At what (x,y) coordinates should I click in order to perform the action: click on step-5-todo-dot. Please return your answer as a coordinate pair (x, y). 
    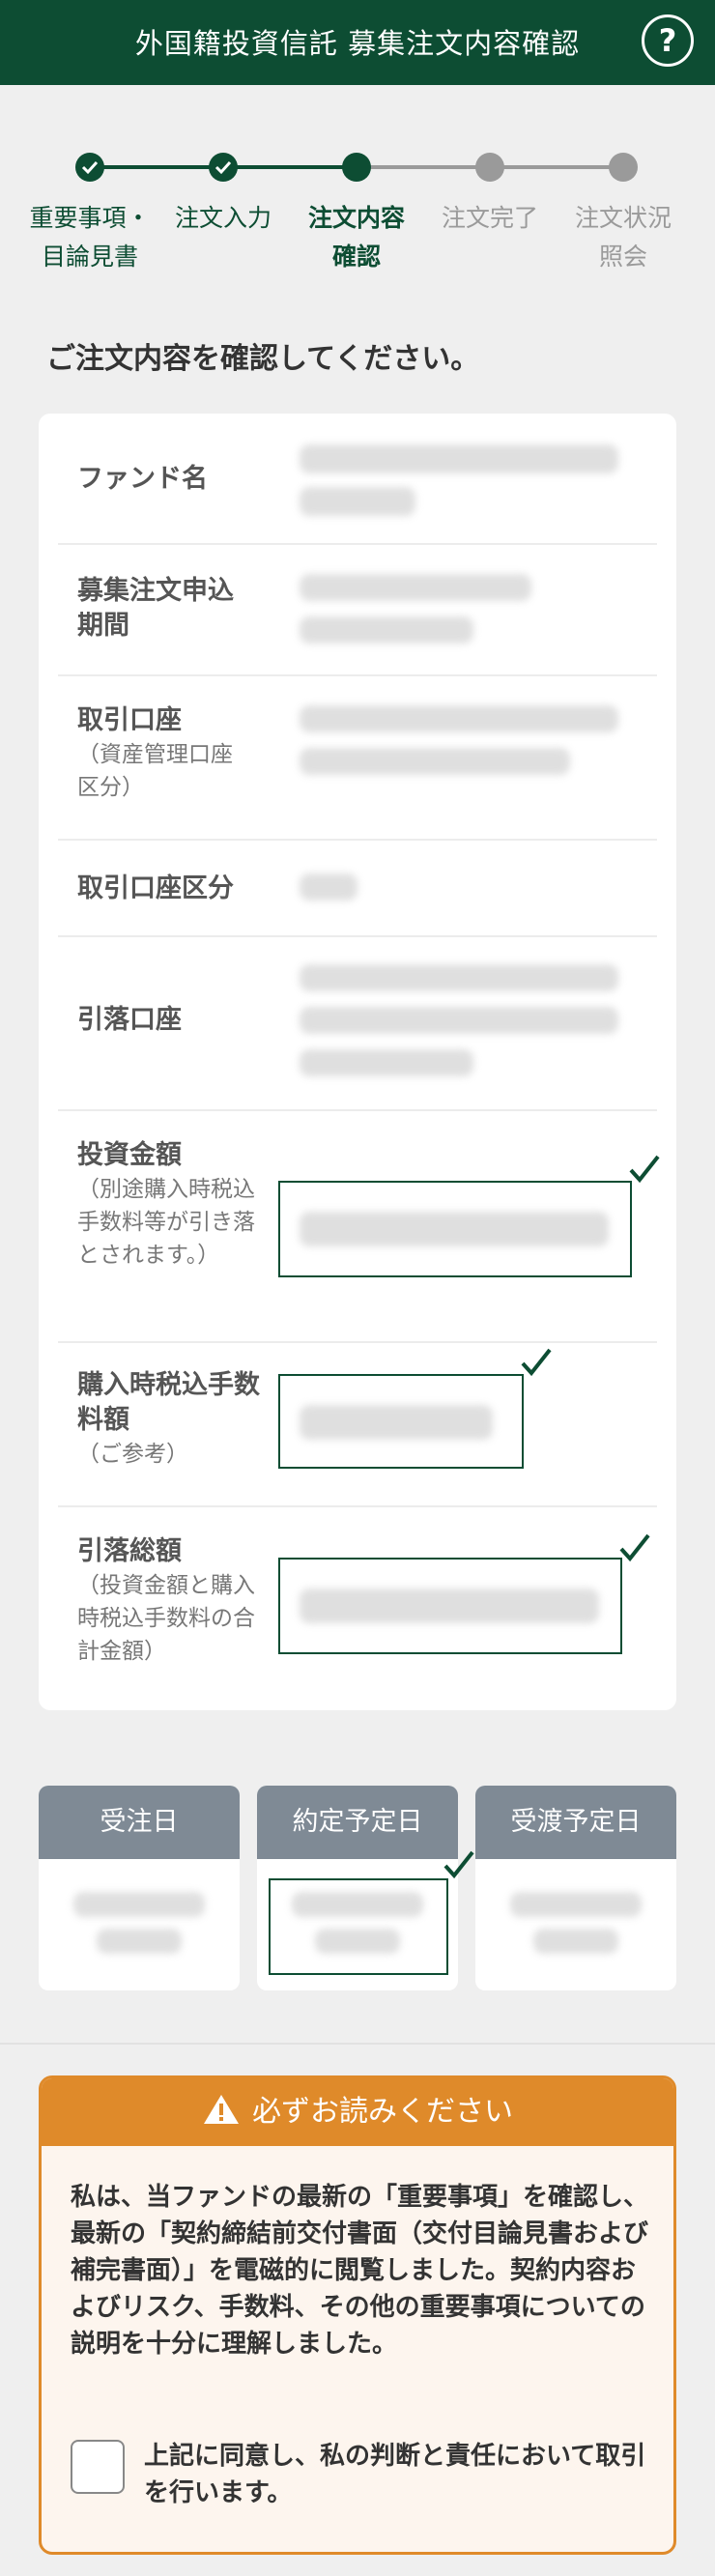
    Looking at the image, I should click on (623, 168).